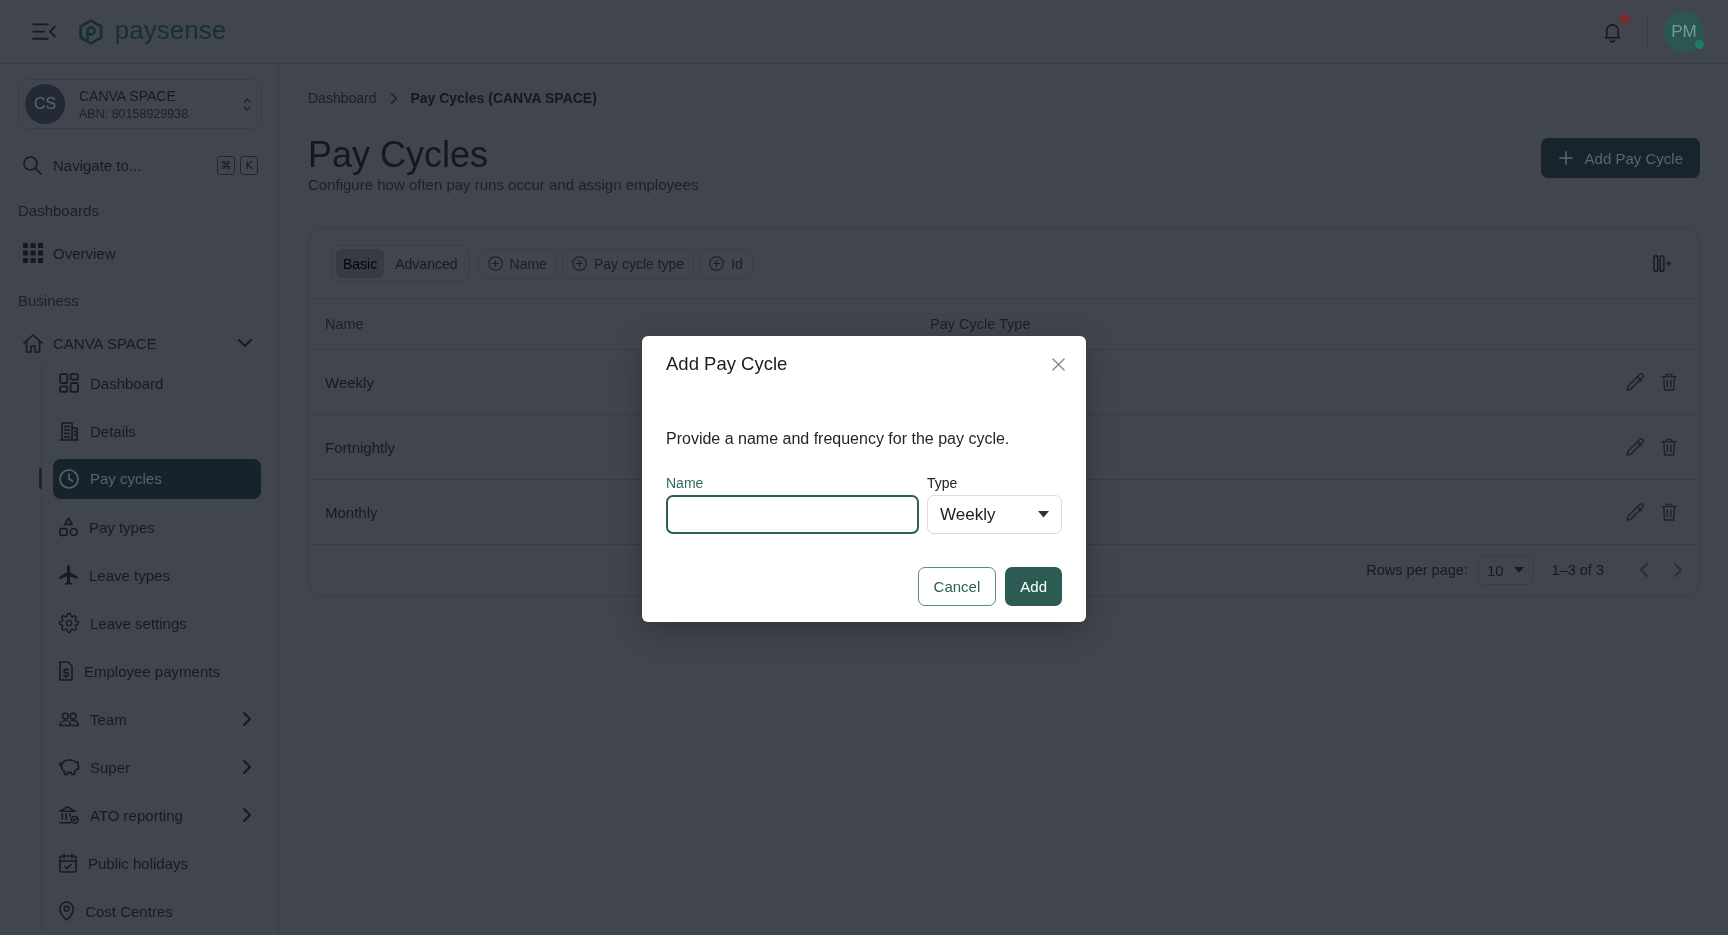  I want to click on dollar-document-icon, so click(66, 671).